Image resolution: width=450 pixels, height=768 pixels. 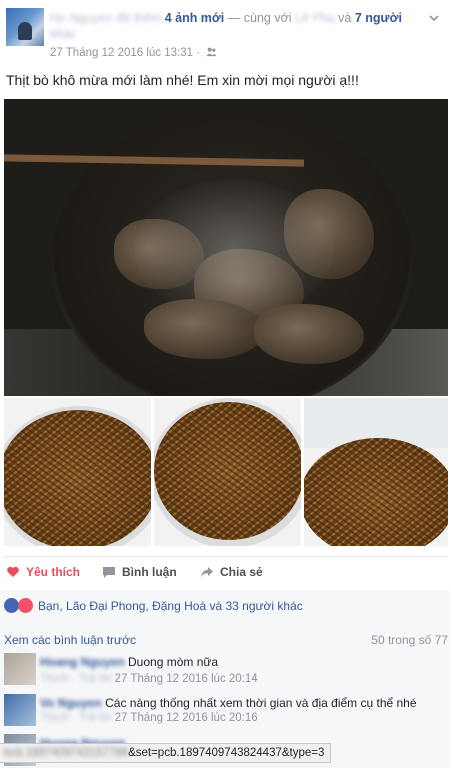 I want to click on like-button: Yêu thích, so click(x=43, y=572).